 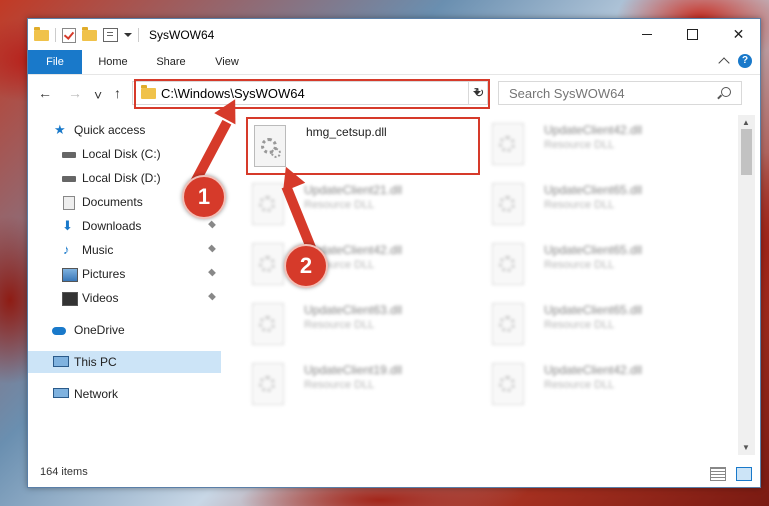 I want to click on quick-access-toolbar: SysWOW64, so click(x=124, y=35).